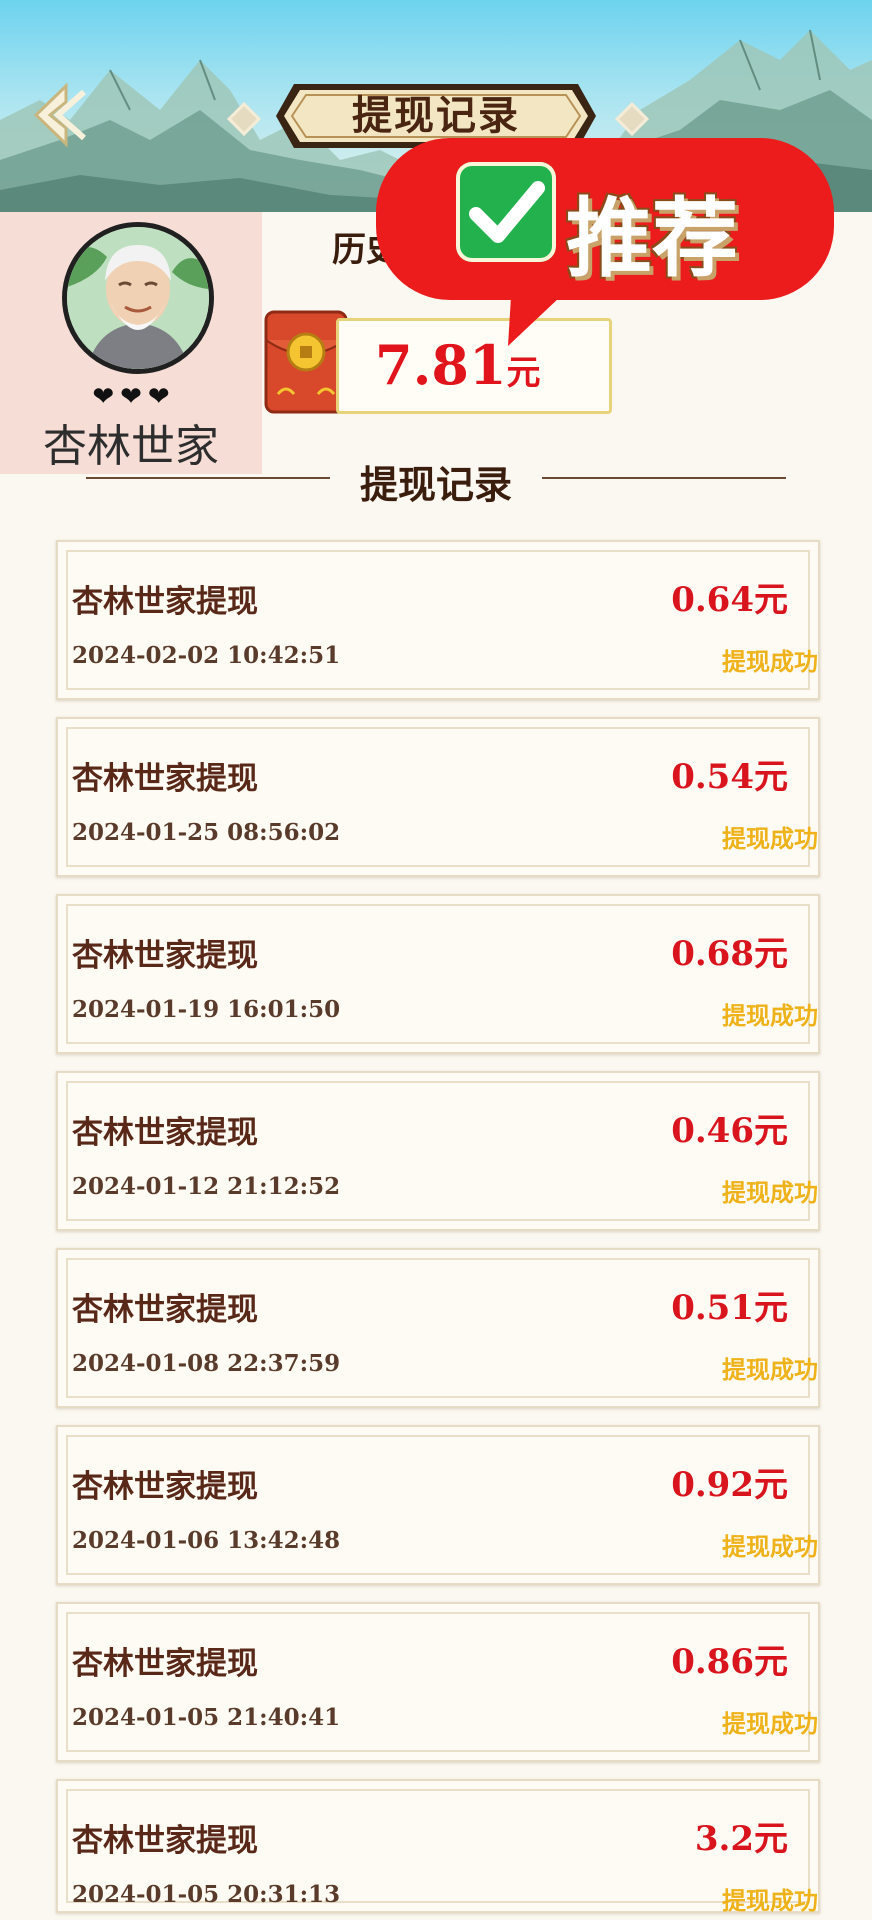  Describe the element at coordinates (438, 797) in the screenshot. I see `list-item: 杏林世家提现 0.54元 2024-01-25 08:56:02 提现成功` at that location.